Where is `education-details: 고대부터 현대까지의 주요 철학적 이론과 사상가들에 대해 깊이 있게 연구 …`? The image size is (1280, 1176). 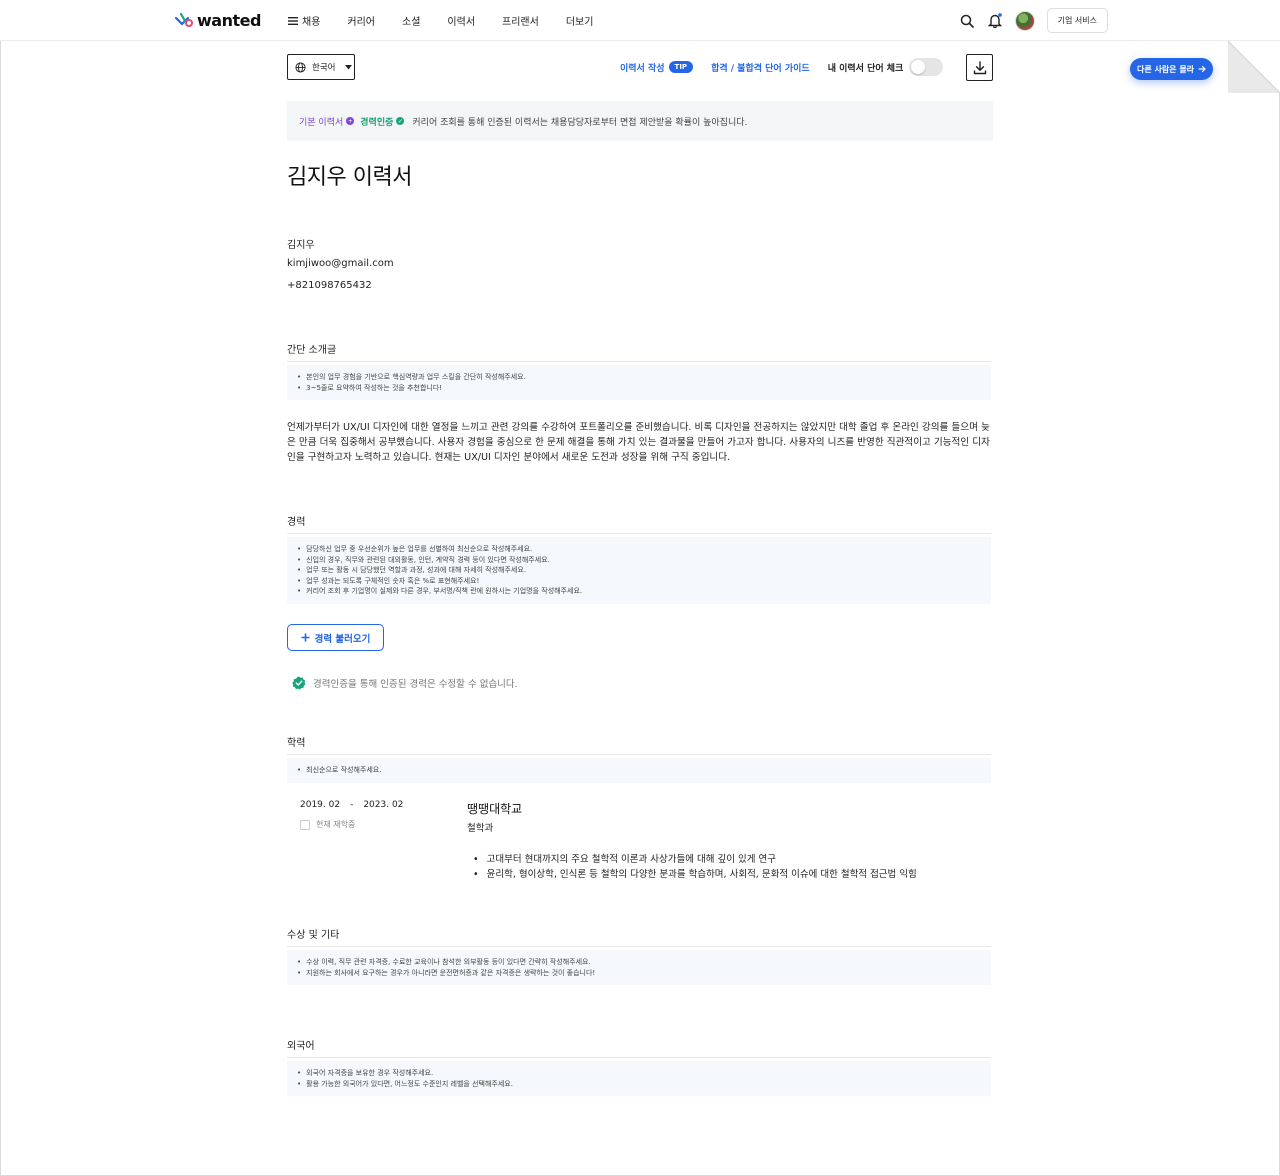 education-details: 고대부터 현대까지의 주요 철학적 이론과 사상가들에 대해 깊이 있게 연구 … is located at coordinates (695, 867).